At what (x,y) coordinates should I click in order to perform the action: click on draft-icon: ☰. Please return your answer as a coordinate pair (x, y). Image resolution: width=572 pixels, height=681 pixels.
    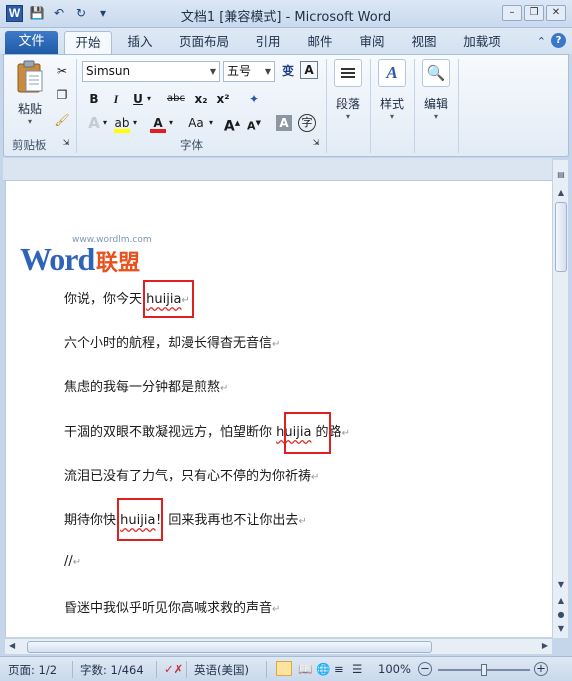
    Looking at the image, I should click on (357, 669).